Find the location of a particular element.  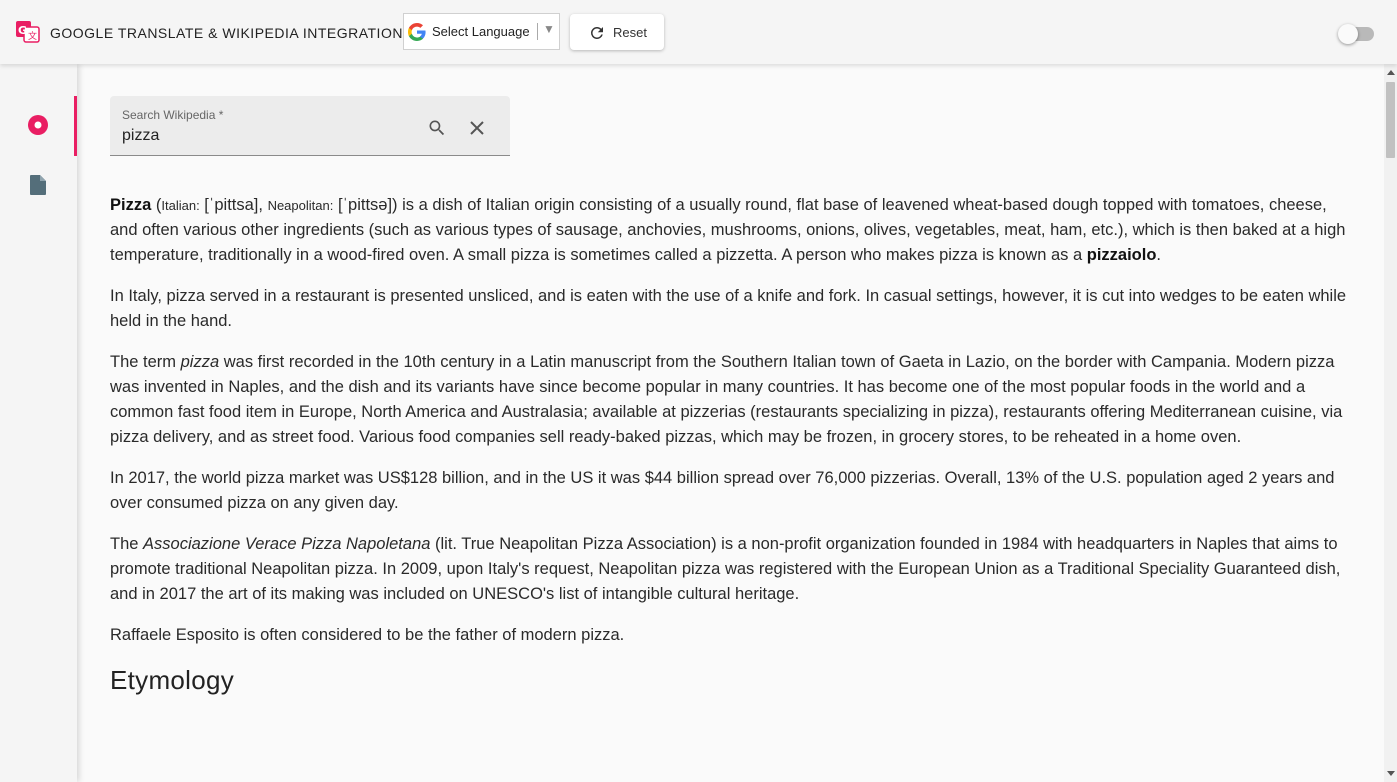

sidebar-item-record is located at coordinates (38, 126).